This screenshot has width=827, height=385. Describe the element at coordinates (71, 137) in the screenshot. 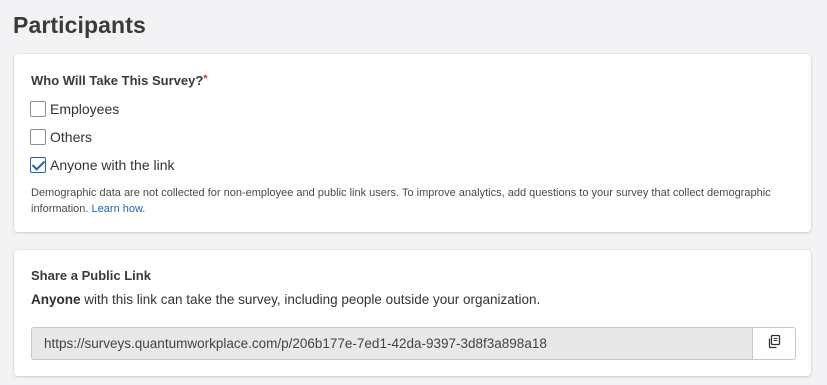

I see `others-label: Others` at that location.